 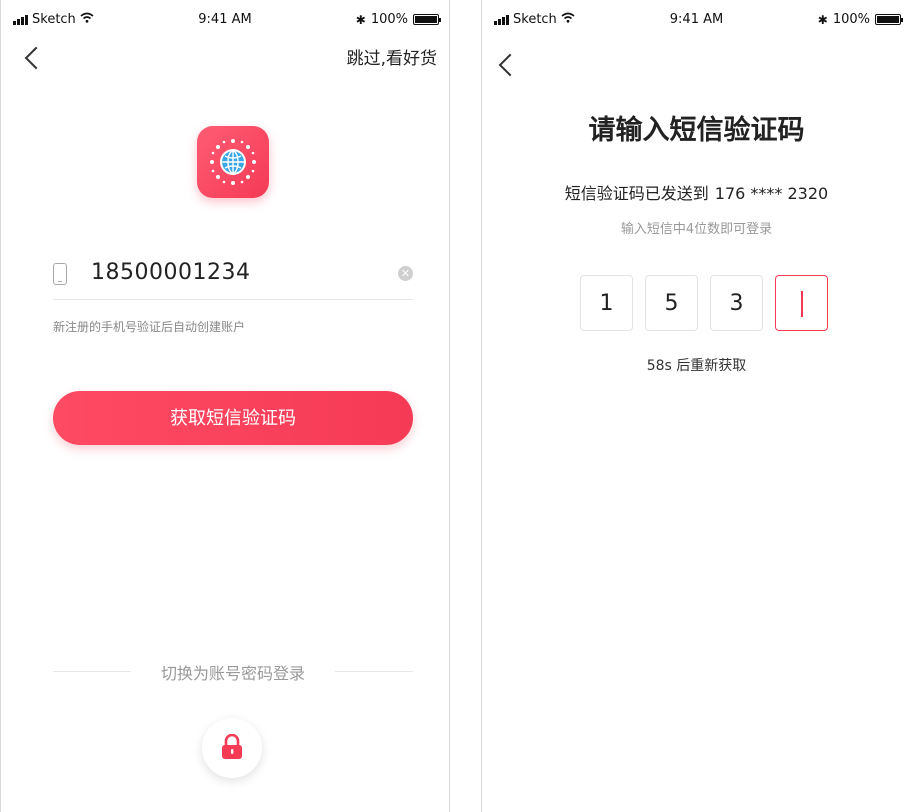 What do you see at coordinates (149, 327) in the screenshot?
I see `register-hint: 新注册的手机号验证后自动创建账户` at bounding box center [149, 327].